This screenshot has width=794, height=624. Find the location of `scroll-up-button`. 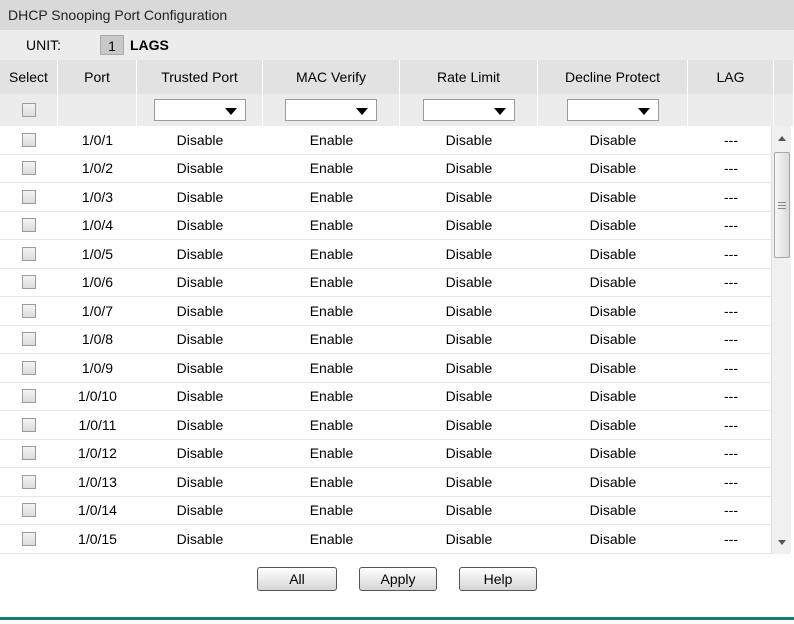

scroll-up-button is located at coordinates (782, 138).